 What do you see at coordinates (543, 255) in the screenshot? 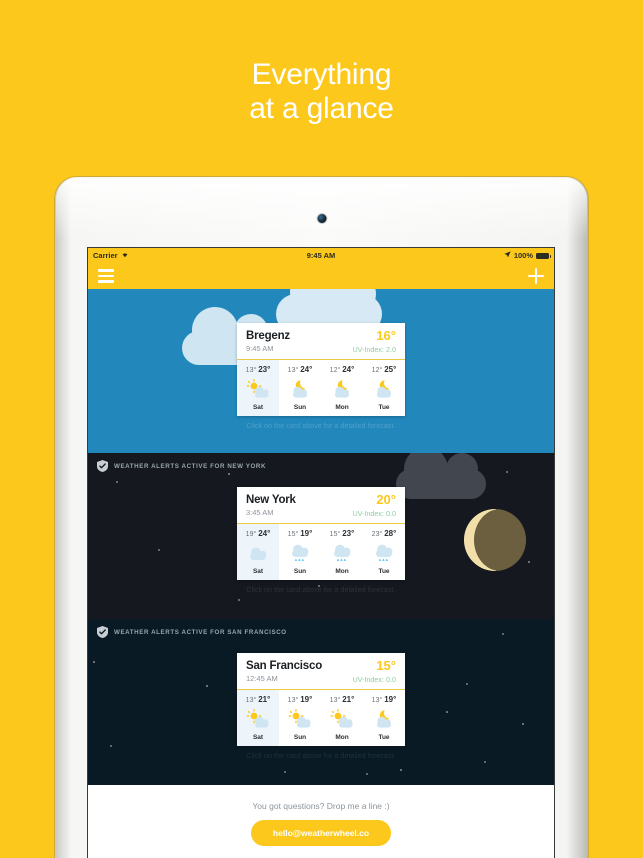
I see `battery-full-icon` at bounding box center [543, 255].